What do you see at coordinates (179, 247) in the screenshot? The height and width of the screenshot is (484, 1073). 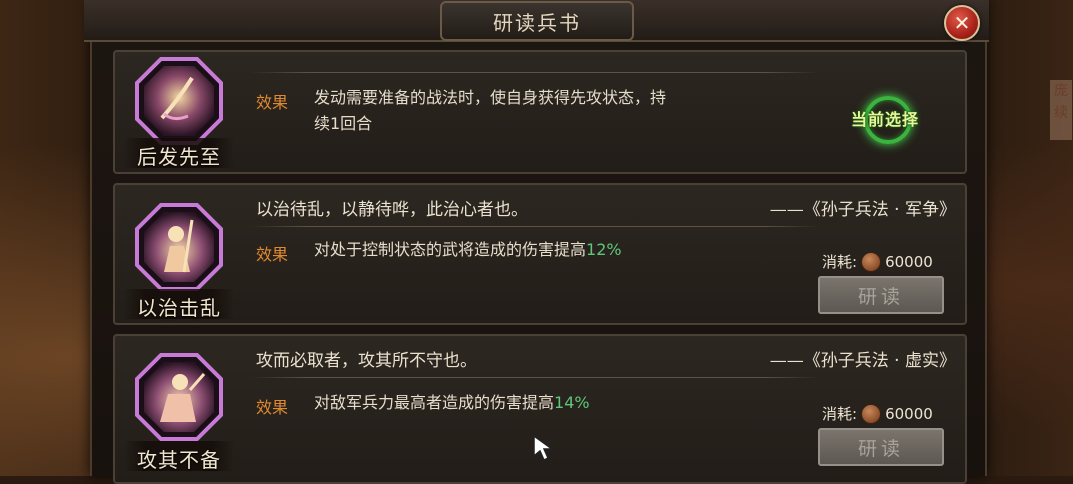 I see `general-with-spear-icon` at bounding box center [179, 247].